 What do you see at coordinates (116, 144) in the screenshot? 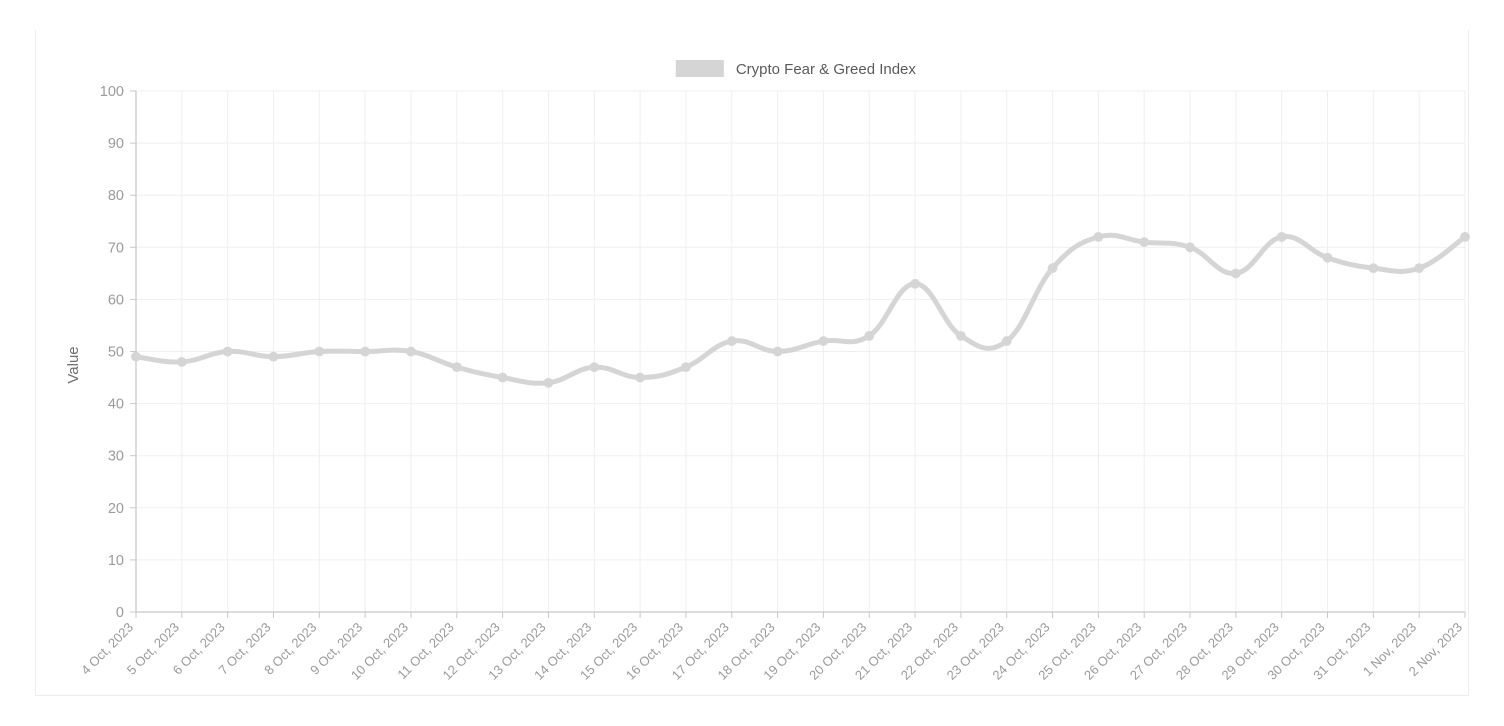
I see `y-axis-tick-label: 90` at bounding box center [116, 144].